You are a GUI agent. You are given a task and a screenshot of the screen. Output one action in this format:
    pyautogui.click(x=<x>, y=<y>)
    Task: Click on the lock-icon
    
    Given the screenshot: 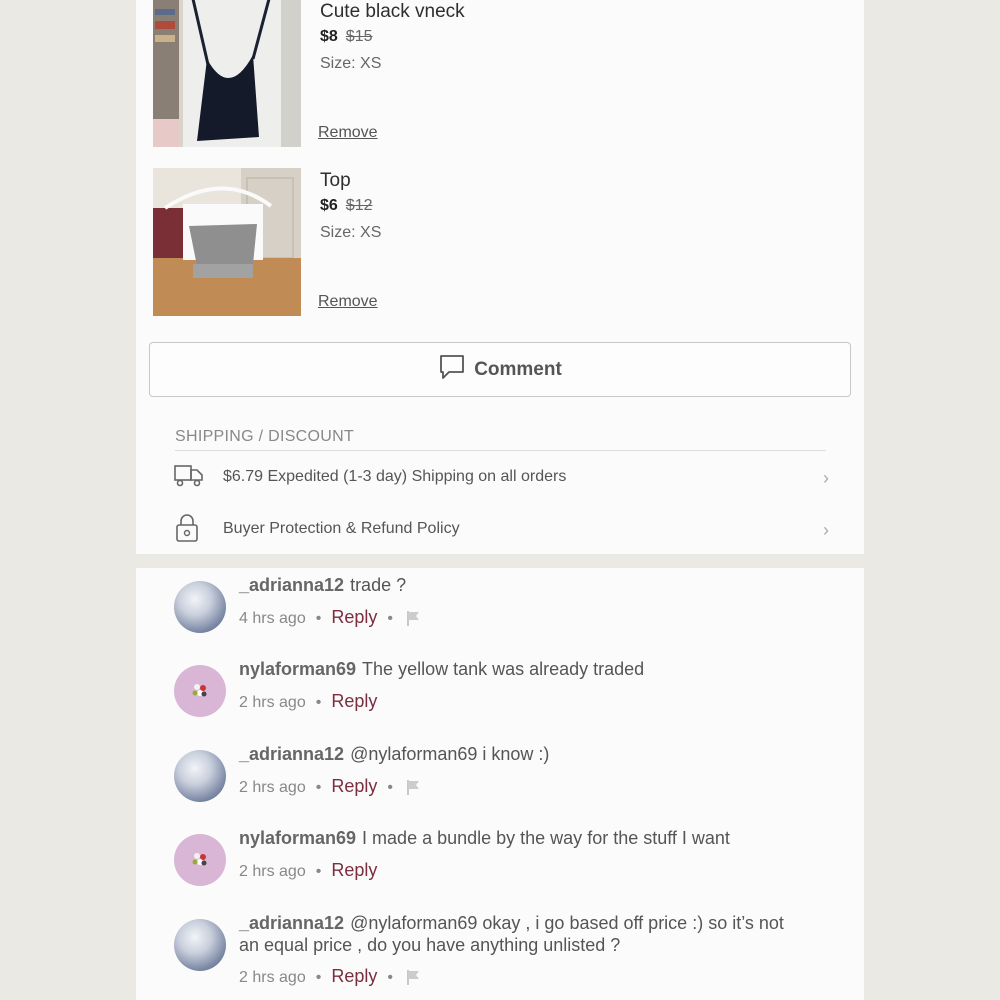 What is the action you would take?
    pyautogui.click(x=187, y=530)
    